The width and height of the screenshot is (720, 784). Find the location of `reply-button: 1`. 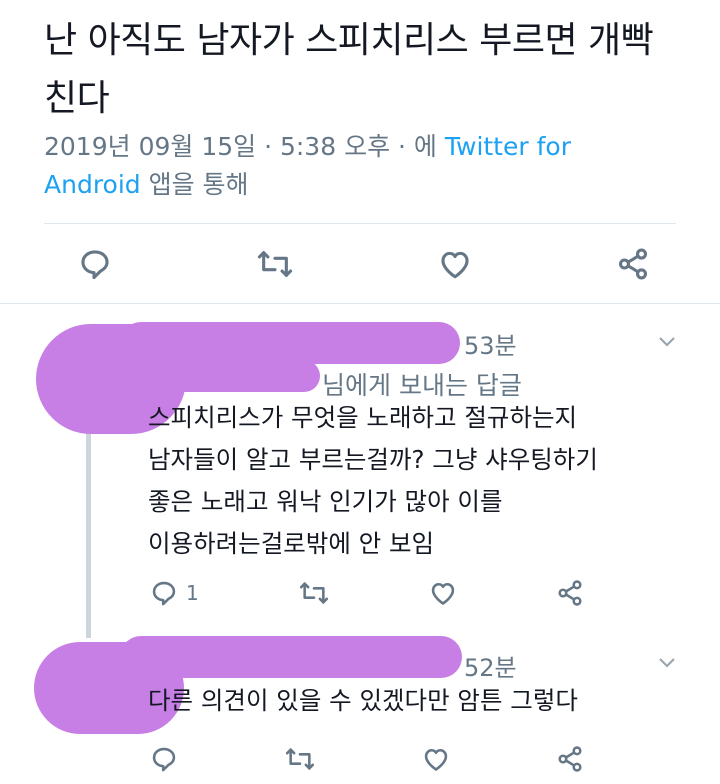

reply-button: 1 is located at coordinates (174, 593).